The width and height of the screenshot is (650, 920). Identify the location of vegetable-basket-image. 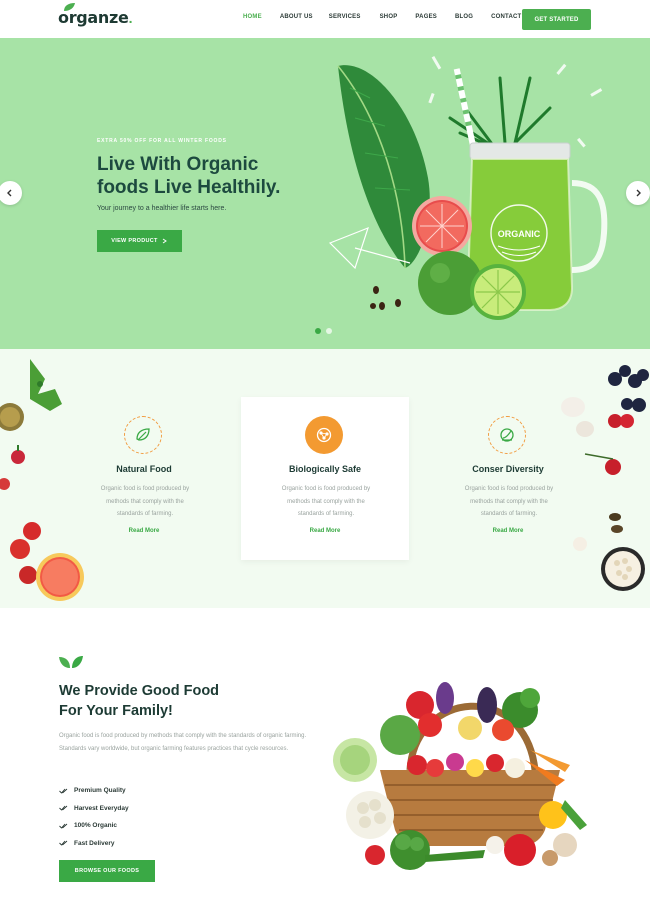
(460, 776).